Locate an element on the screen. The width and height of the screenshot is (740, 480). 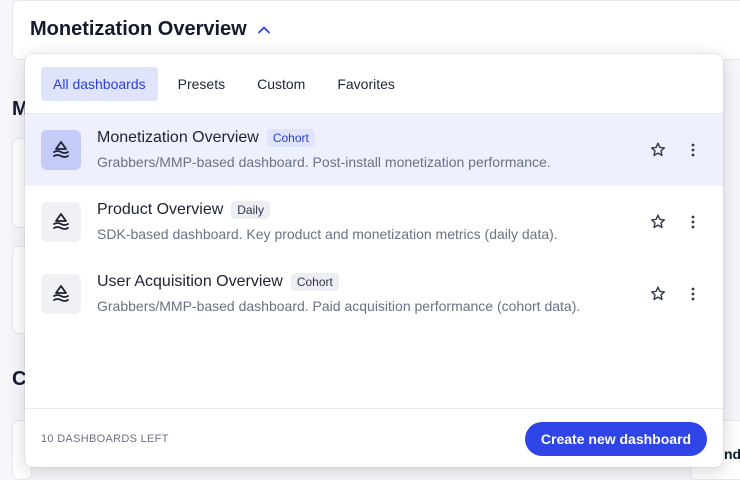
tab-favorites: Favorites is located at coordinates (366, 84).